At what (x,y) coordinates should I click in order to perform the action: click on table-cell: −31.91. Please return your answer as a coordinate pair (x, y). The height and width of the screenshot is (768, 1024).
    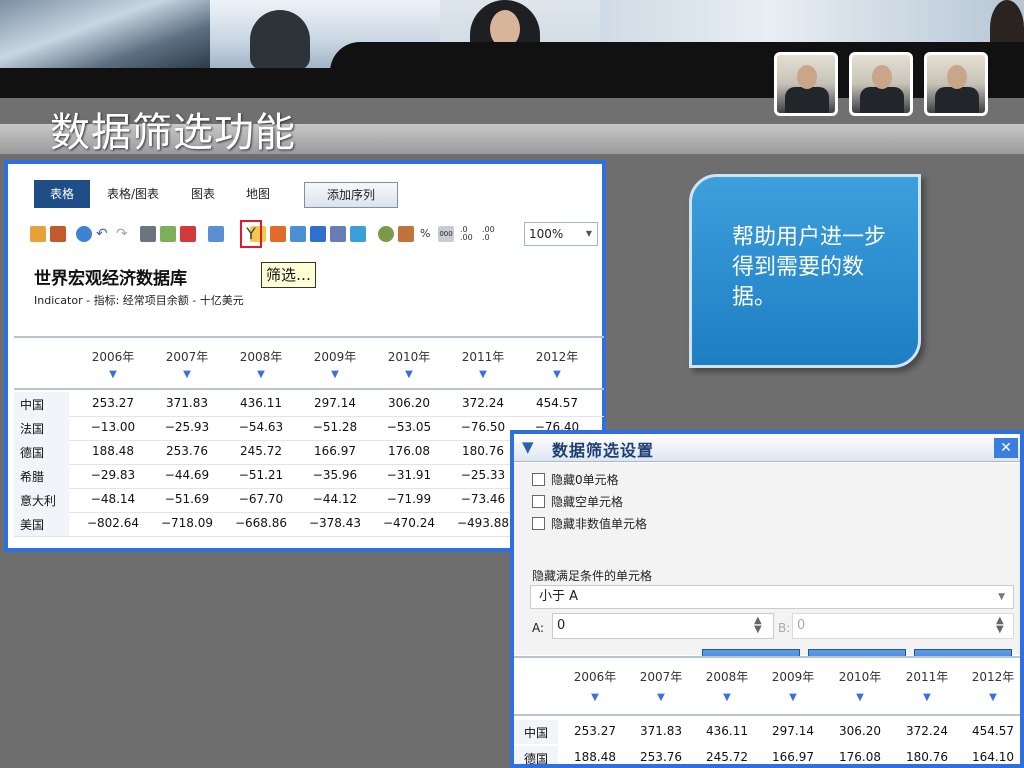
    Looking at the image, I should click on (409, 475).